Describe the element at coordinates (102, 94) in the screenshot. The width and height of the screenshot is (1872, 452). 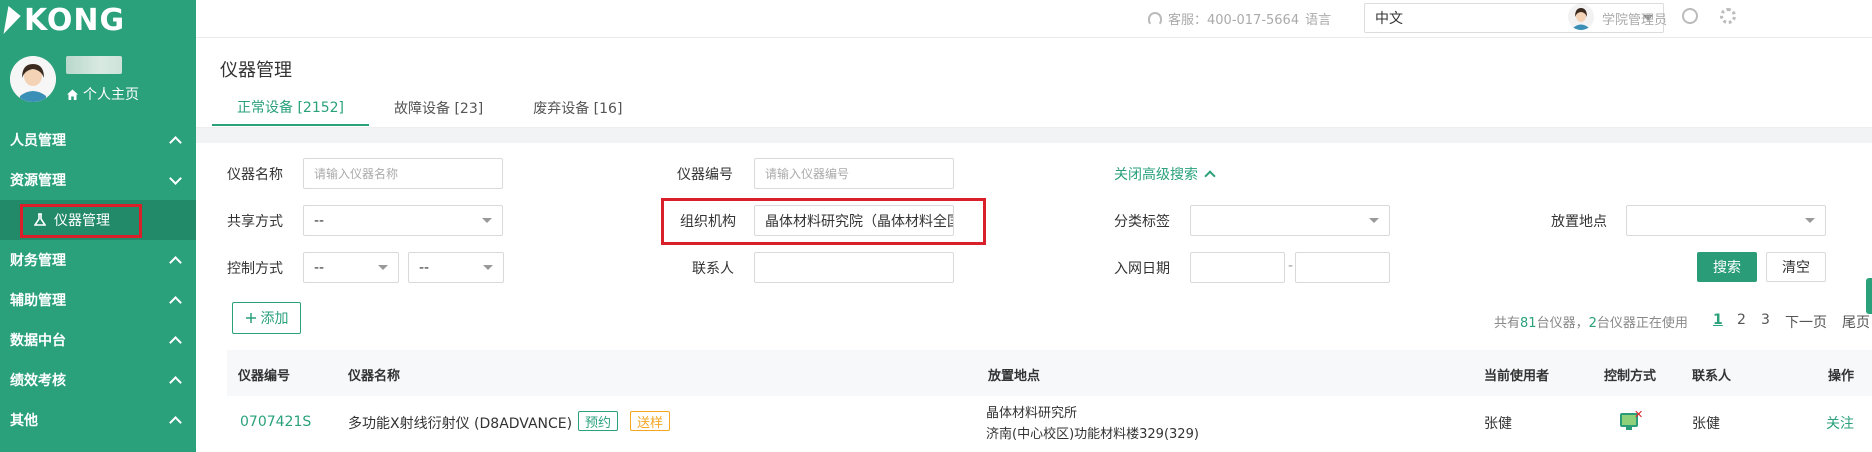
I see `home-link: 个人主页` at that location.